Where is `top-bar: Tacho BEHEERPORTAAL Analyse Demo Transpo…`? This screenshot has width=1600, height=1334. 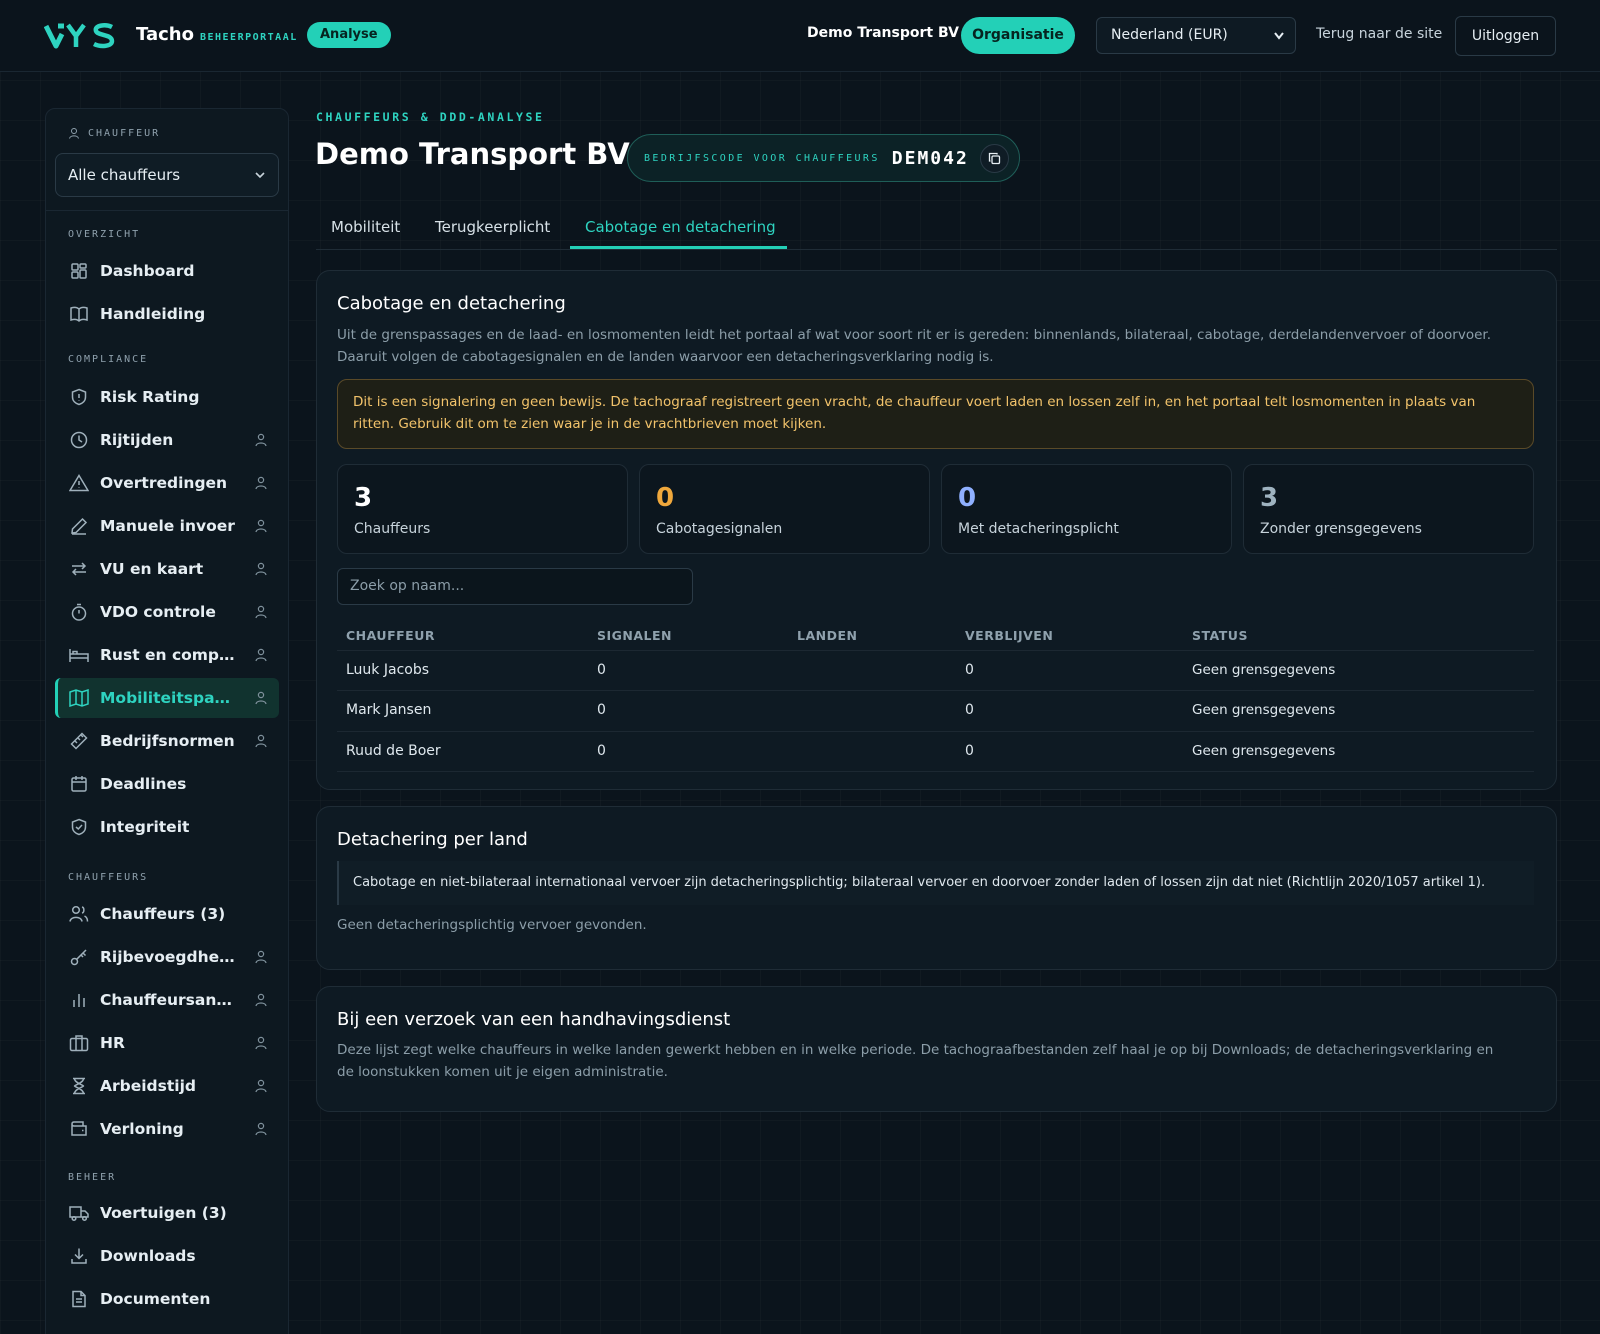 top-bar: Tacho BEHEERPORTAAL Analyse Demo Transpo… is located at coordinates (800, 36).